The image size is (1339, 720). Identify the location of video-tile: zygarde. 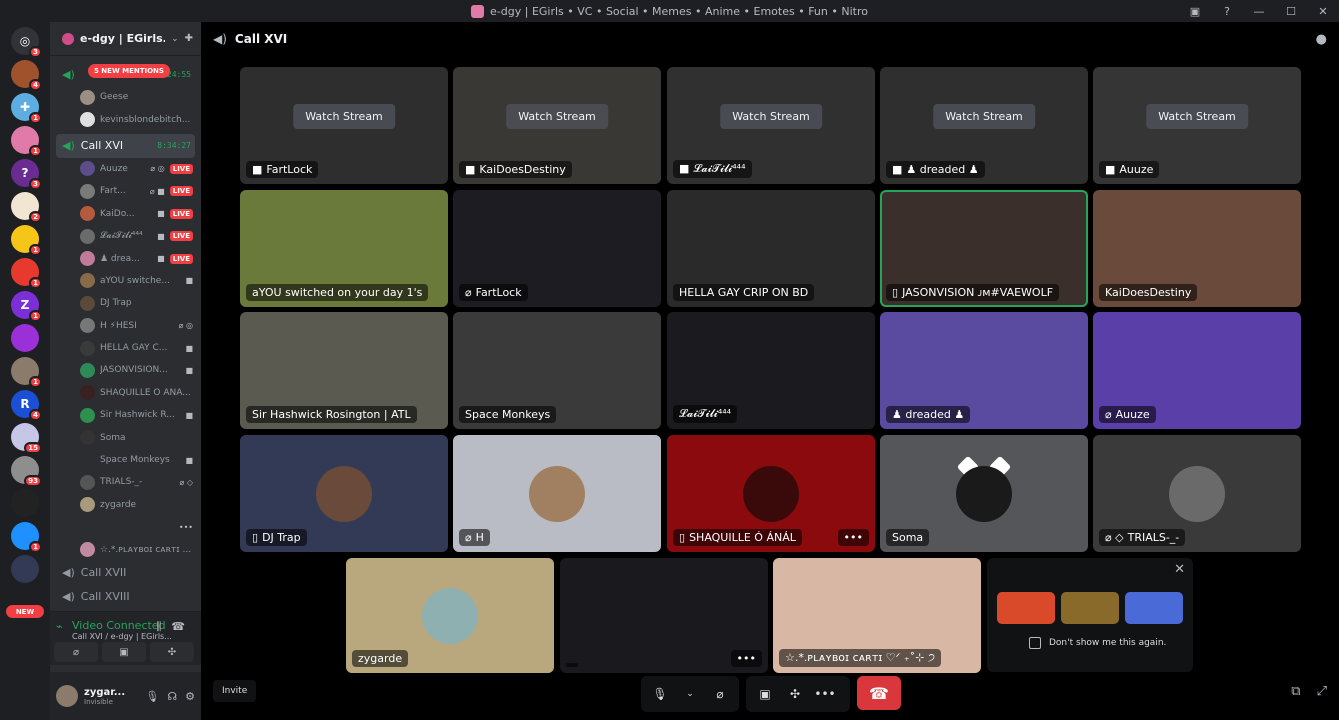
(450, 615).